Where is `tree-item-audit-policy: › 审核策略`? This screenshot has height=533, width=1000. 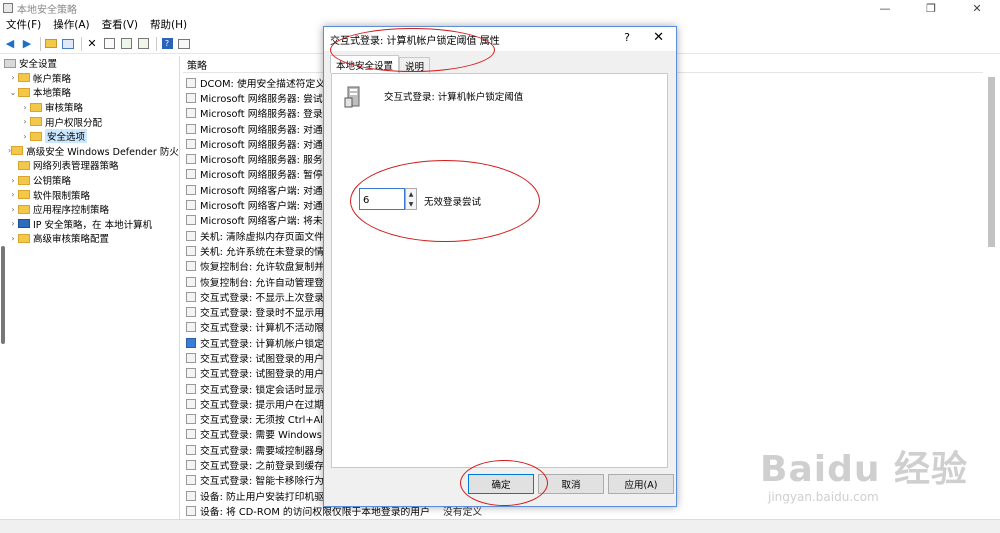
tree-item-audit-policy: › 审核策略 is located at coordinates (89, 107).